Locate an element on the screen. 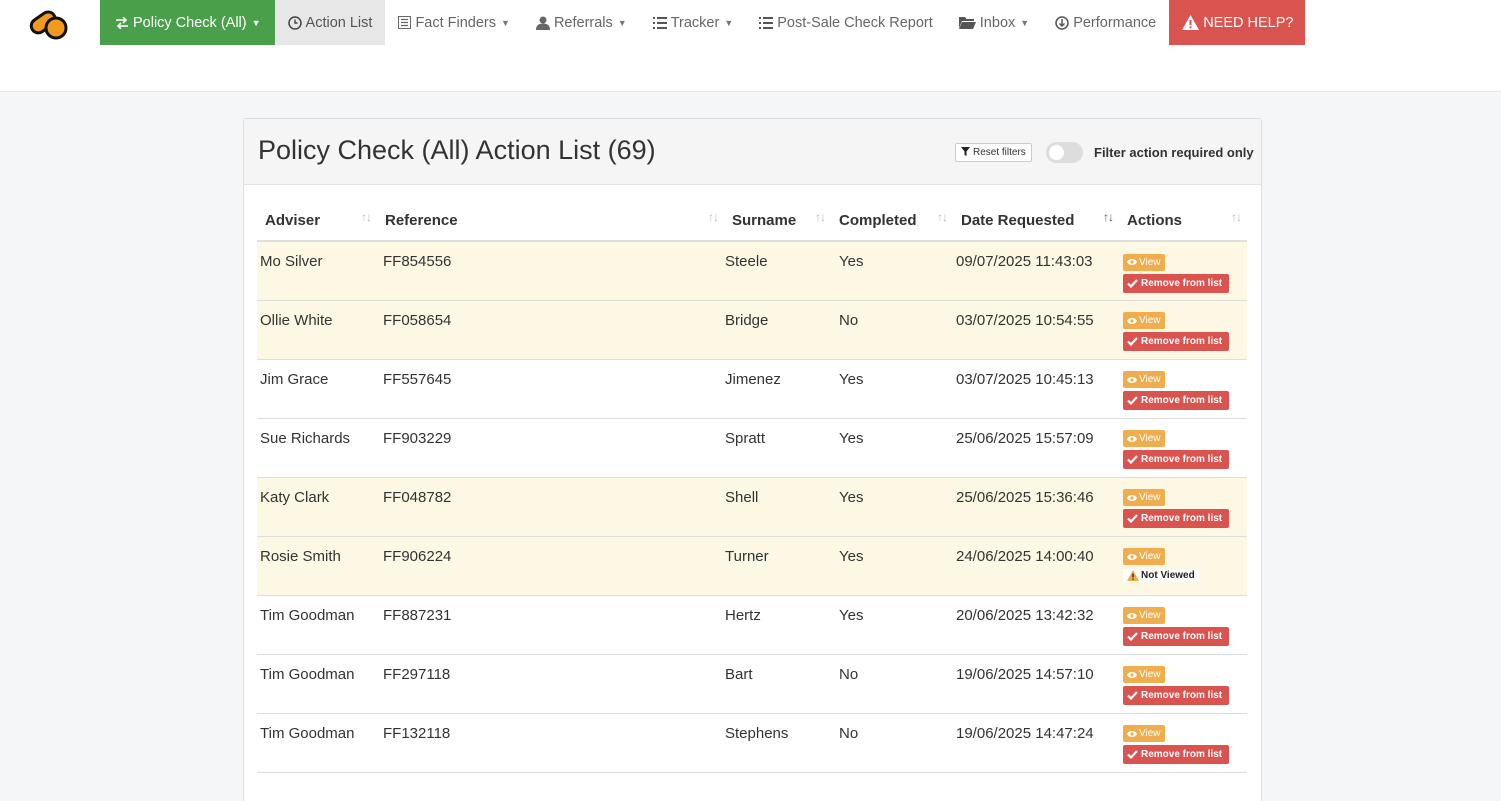 Image resolution: width=1501 pixels, height=801 pixels. cell-date-requested: 24/06/2025 14:00:40 is located at coordinates (1036, 566).